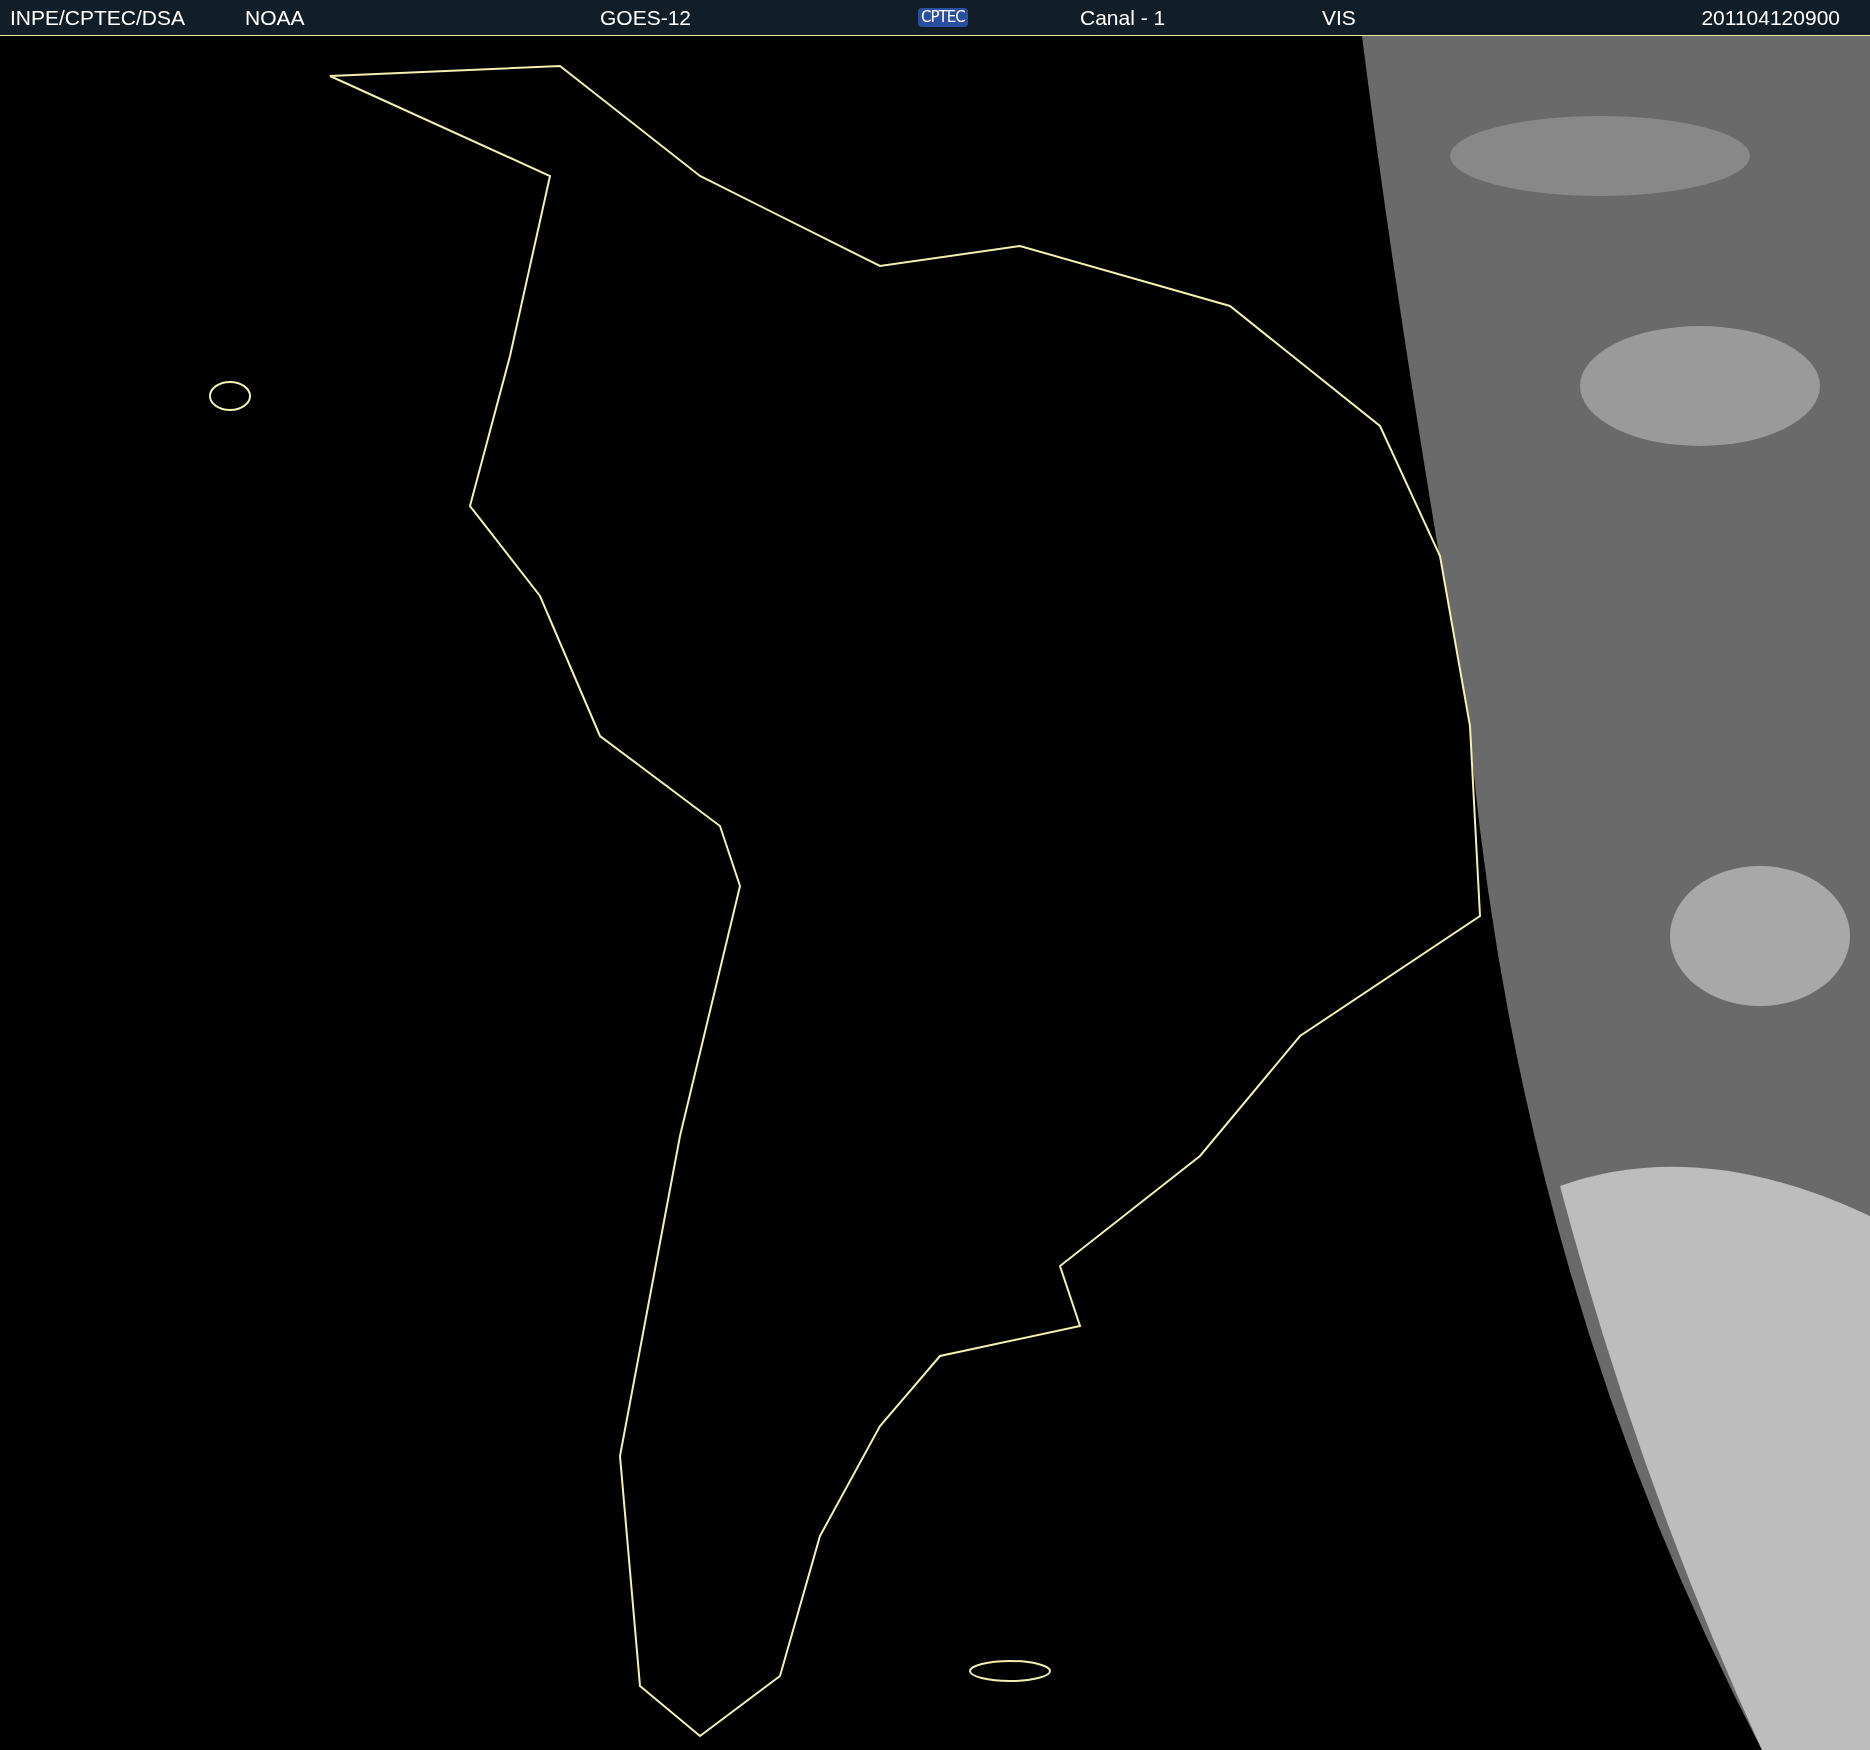 The width and height of the screenshot is (1870, 1750). I want to click on header-label: VIS, so click(1339, 17).